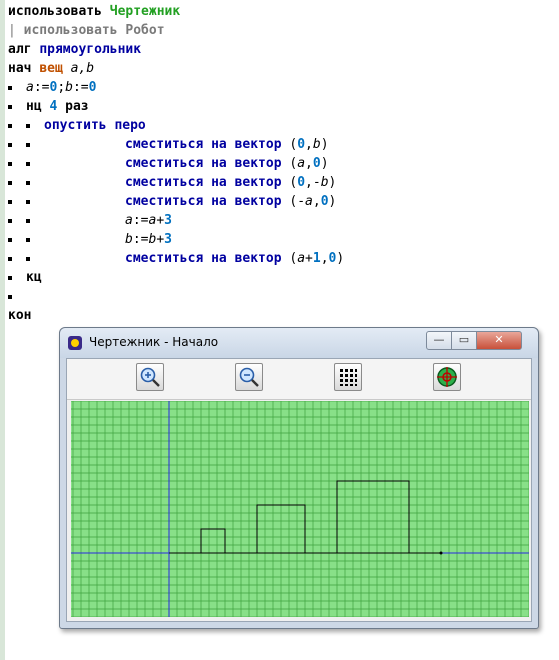  I want to click on drawer-toolbar, so click(299, 379).